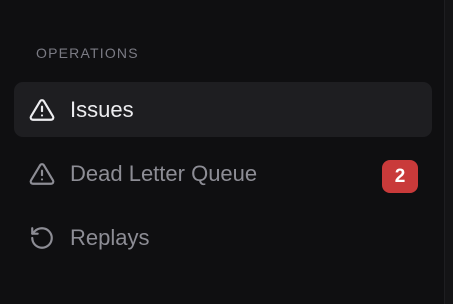 This screenshot has height=304, width=453. Describe the element at coordinates (448, 152) in the screenshot. I see `panel-edge` at that location.